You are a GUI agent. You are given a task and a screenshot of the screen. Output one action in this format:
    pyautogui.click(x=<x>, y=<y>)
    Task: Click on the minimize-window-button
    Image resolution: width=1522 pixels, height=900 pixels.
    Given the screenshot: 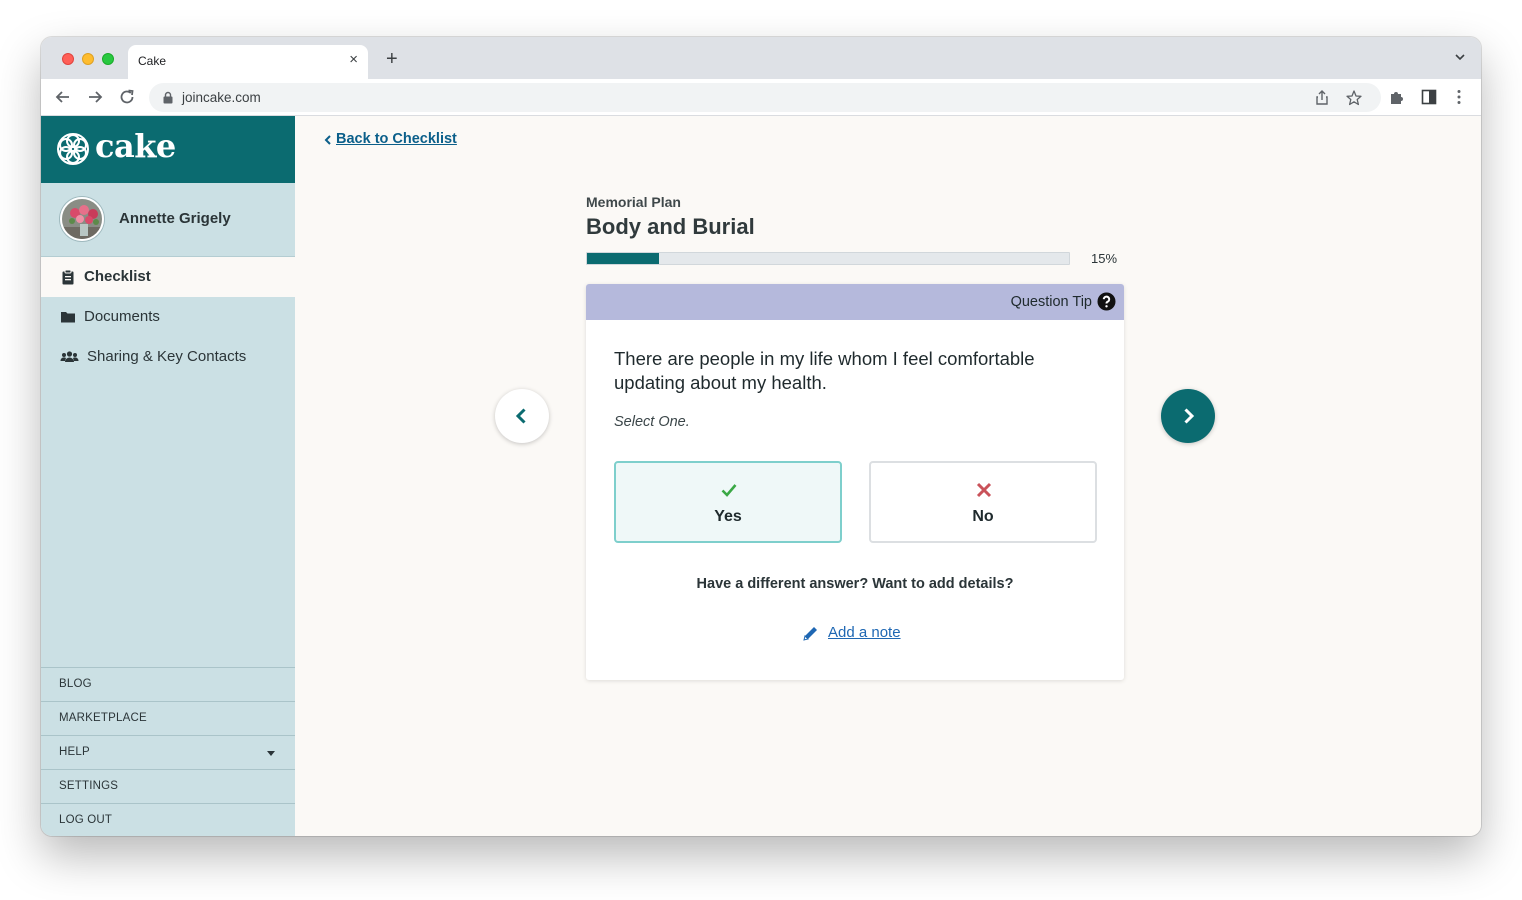 What is the action you would take?
    pyautogui.click(x=88, y=59)
    